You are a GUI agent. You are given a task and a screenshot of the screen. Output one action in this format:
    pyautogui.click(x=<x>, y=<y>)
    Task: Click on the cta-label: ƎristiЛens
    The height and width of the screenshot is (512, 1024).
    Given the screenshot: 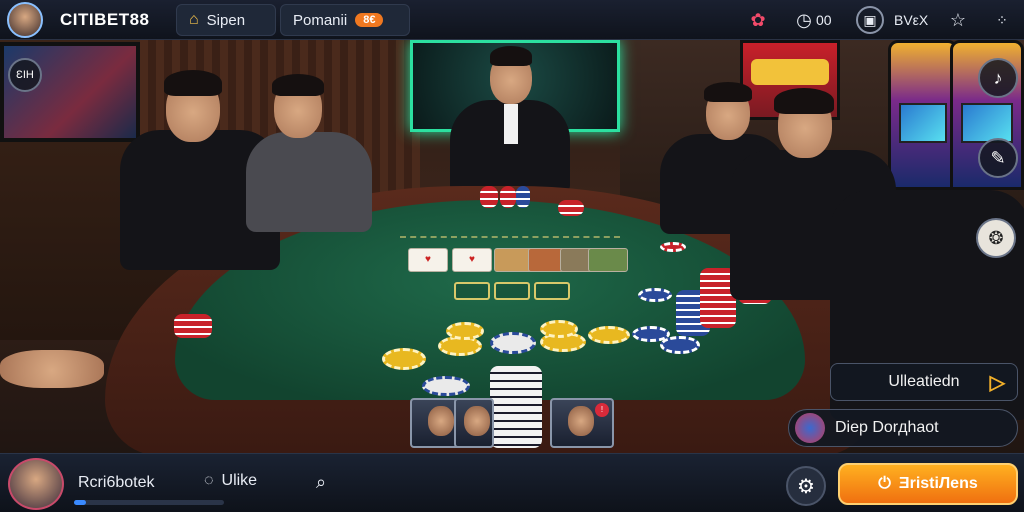 What is the action you would take?
    pyautogui.click(x=938, y=483)
    